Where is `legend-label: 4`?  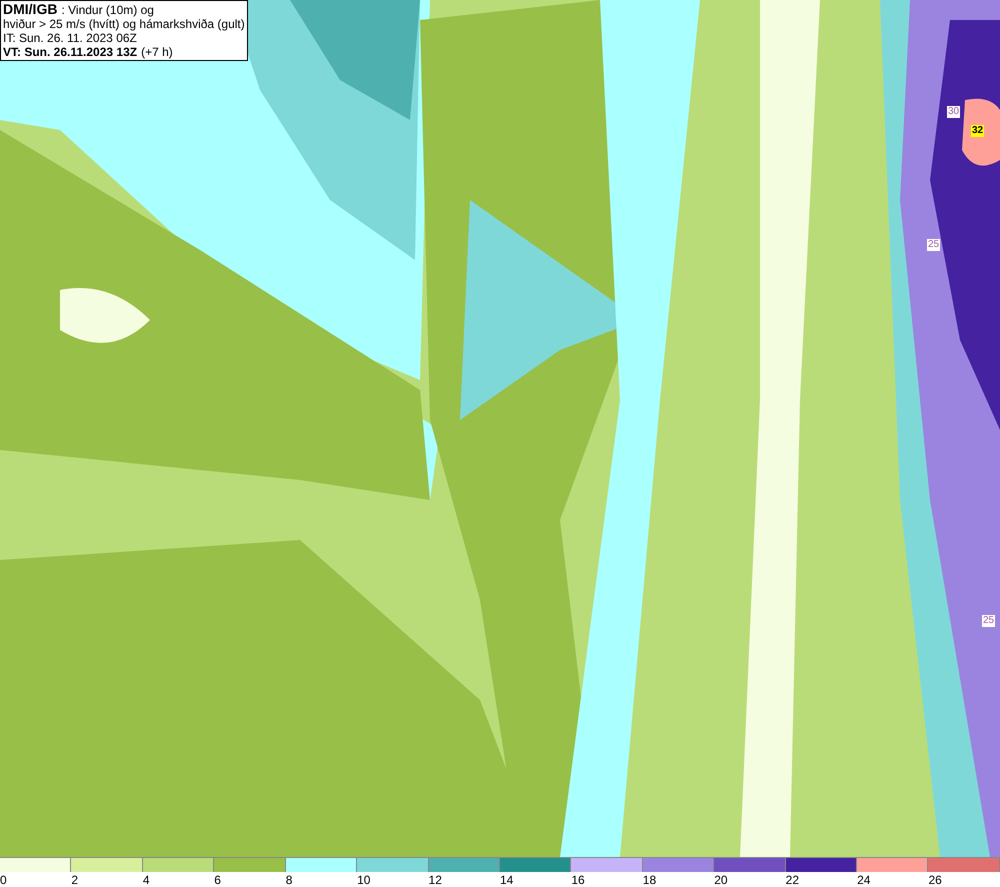 legend-label: 4 is located at coordinates (146, 880).